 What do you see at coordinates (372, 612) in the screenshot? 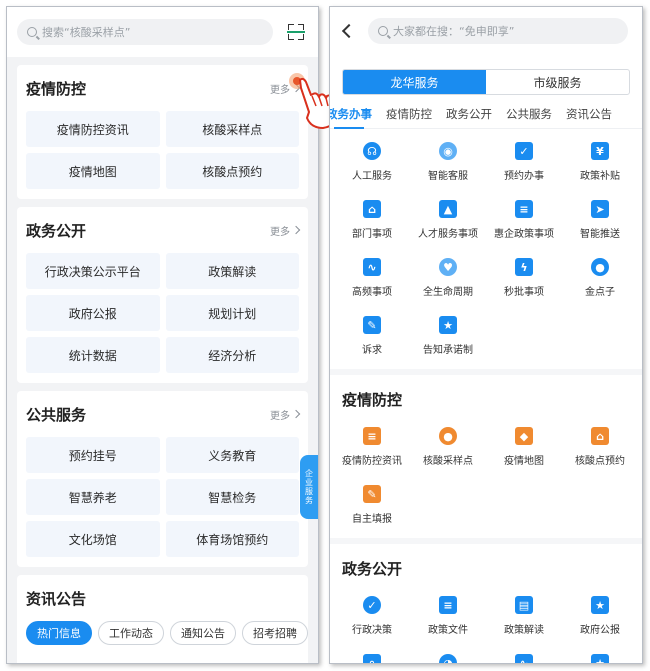
I see `gov-open-item: ✓ 行政决策` at bounding box center [372, 612].